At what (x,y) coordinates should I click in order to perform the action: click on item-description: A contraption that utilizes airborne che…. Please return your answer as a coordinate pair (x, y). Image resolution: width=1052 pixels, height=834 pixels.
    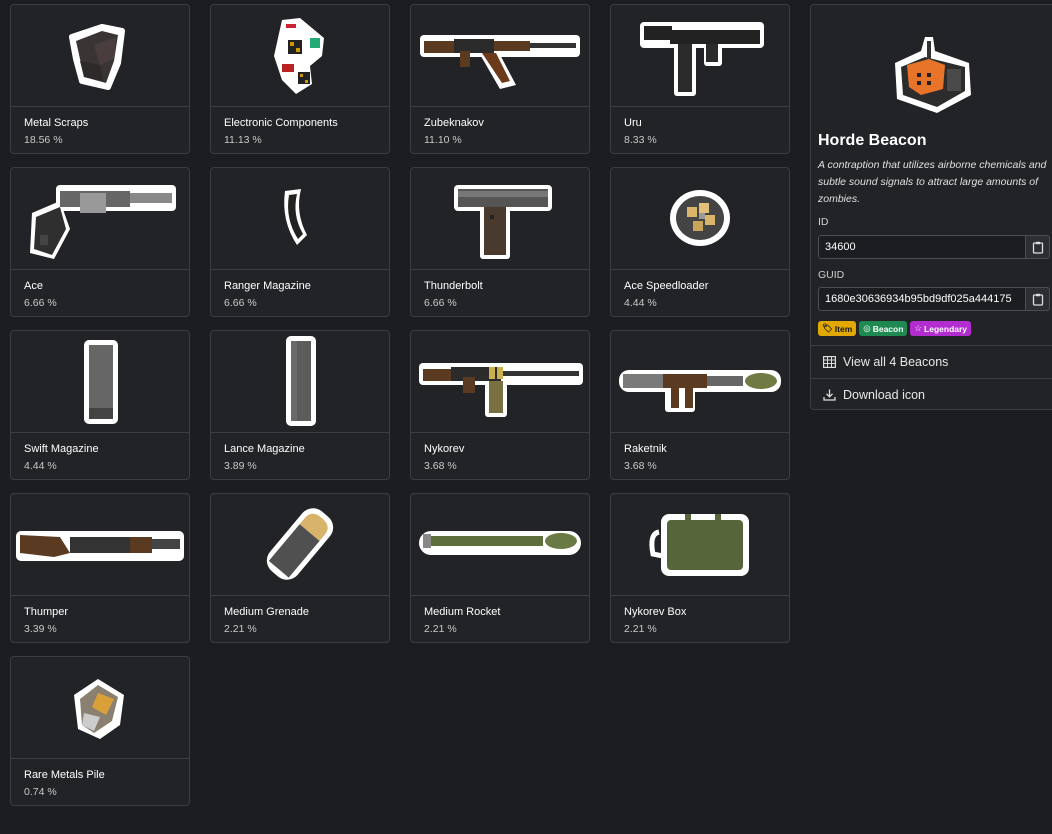
    Looking at the image, I should click on (932, 182).